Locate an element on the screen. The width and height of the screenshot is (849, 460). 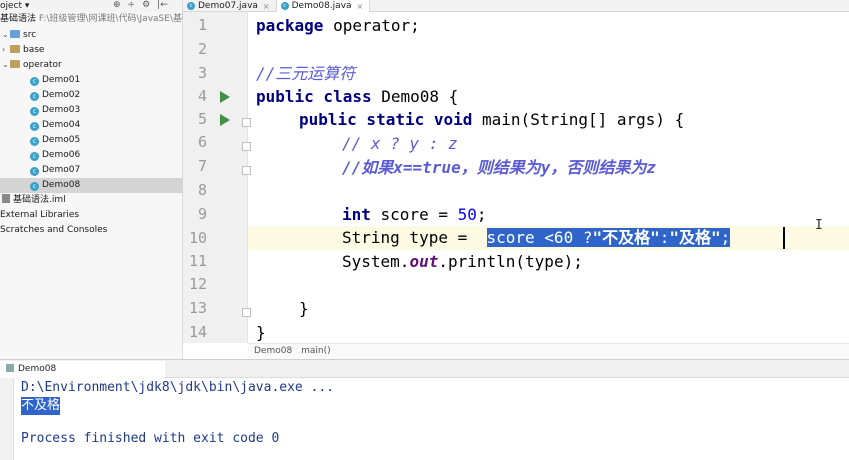
breadcrumb: Demo08 main() is located at coordinates (548, 351).